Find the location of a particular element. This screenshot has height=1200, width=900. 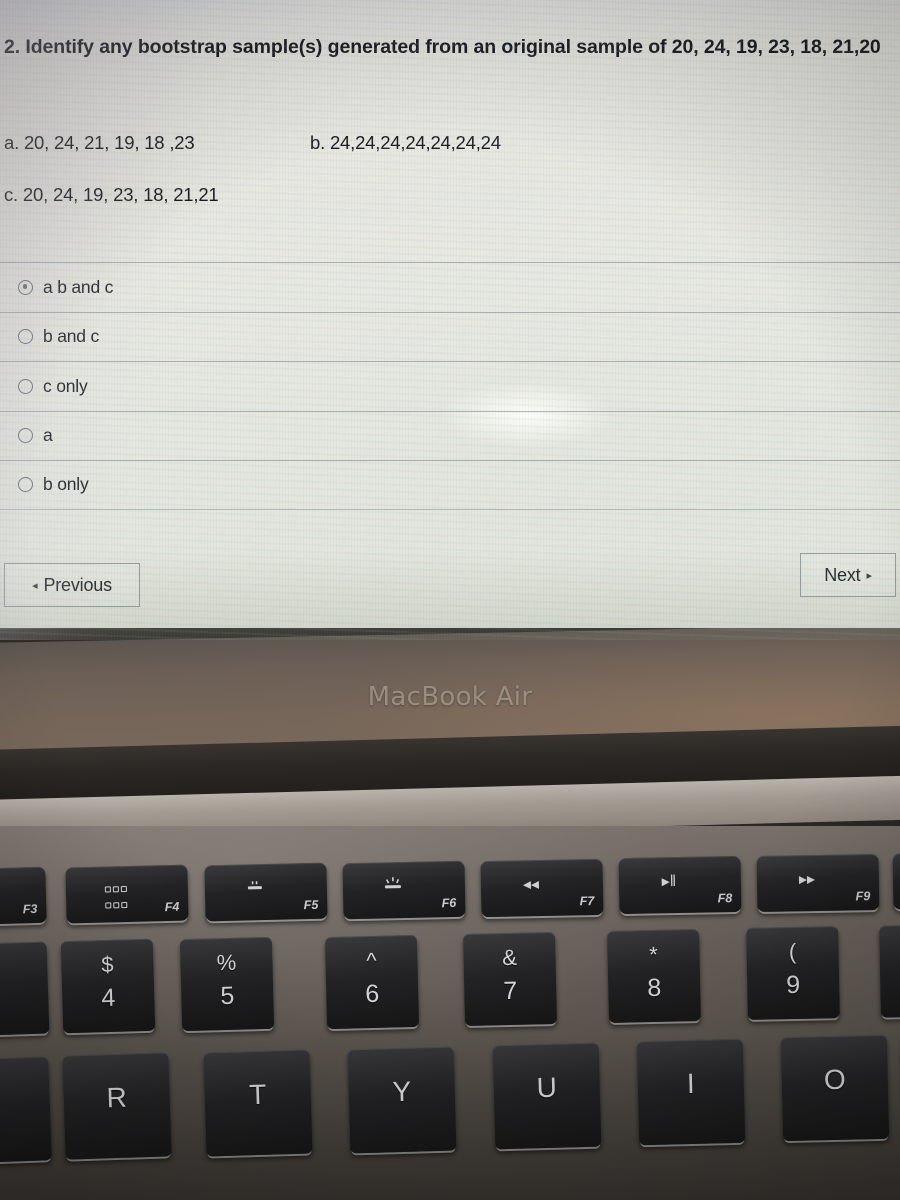

answer-option-4: a is located at coordinates (450, 435).